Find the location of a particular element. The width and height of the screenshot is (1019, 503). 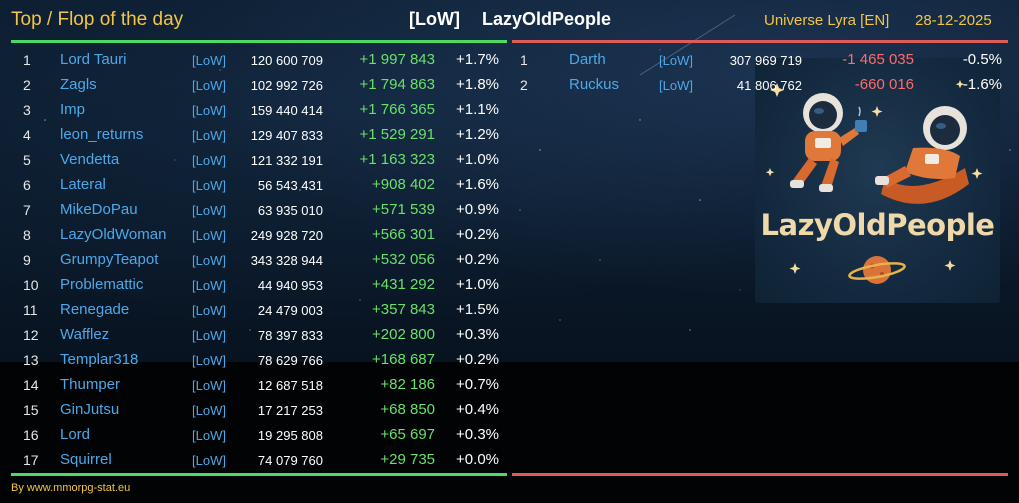

delta-cell: +1 163 323 is located at coordinates (397, 159).